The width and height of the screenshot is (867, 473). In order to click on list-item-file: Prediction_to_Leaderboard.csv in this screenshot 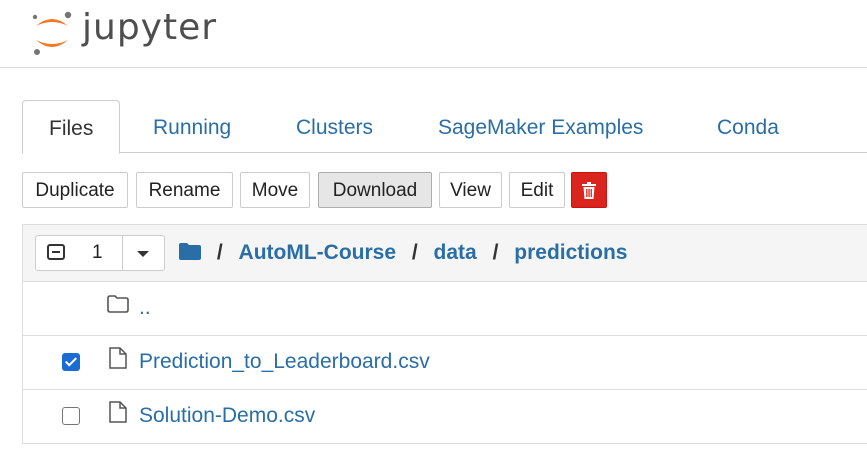, I will do `click(445, 362)`.